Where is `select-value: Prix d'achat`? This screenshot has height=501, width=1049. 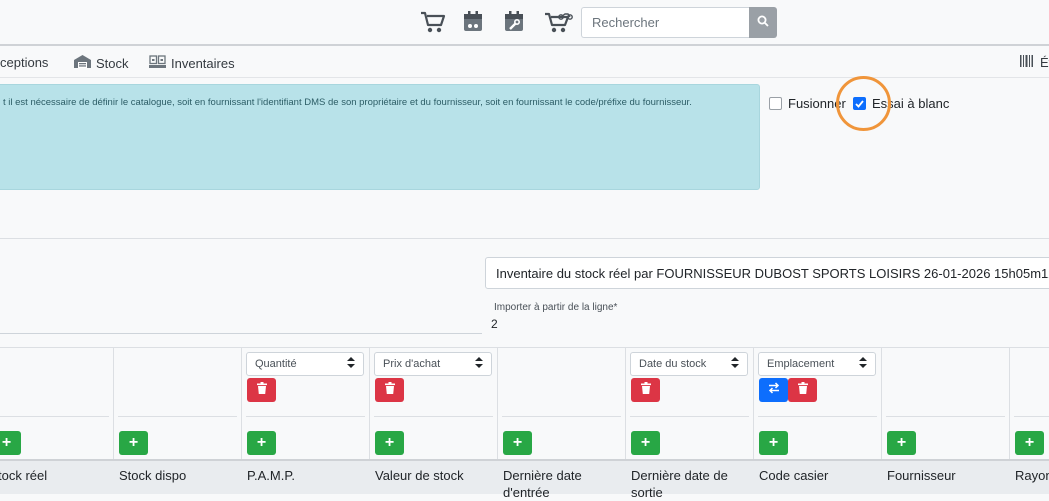
select-value: Prix d'achat is located at coordinates (412, 364).